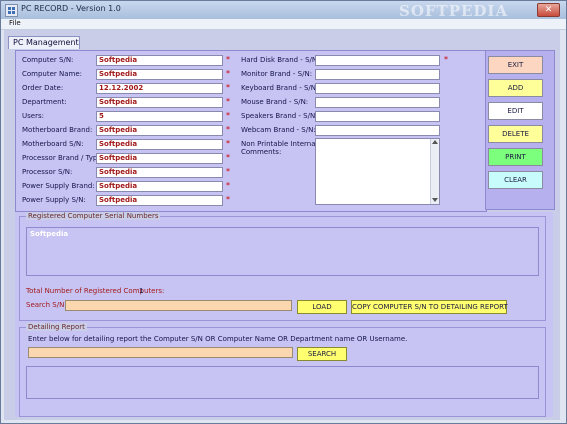 This screenshot has height=424, width=567. I want to click on close-button: ✕, so click(548, 10).